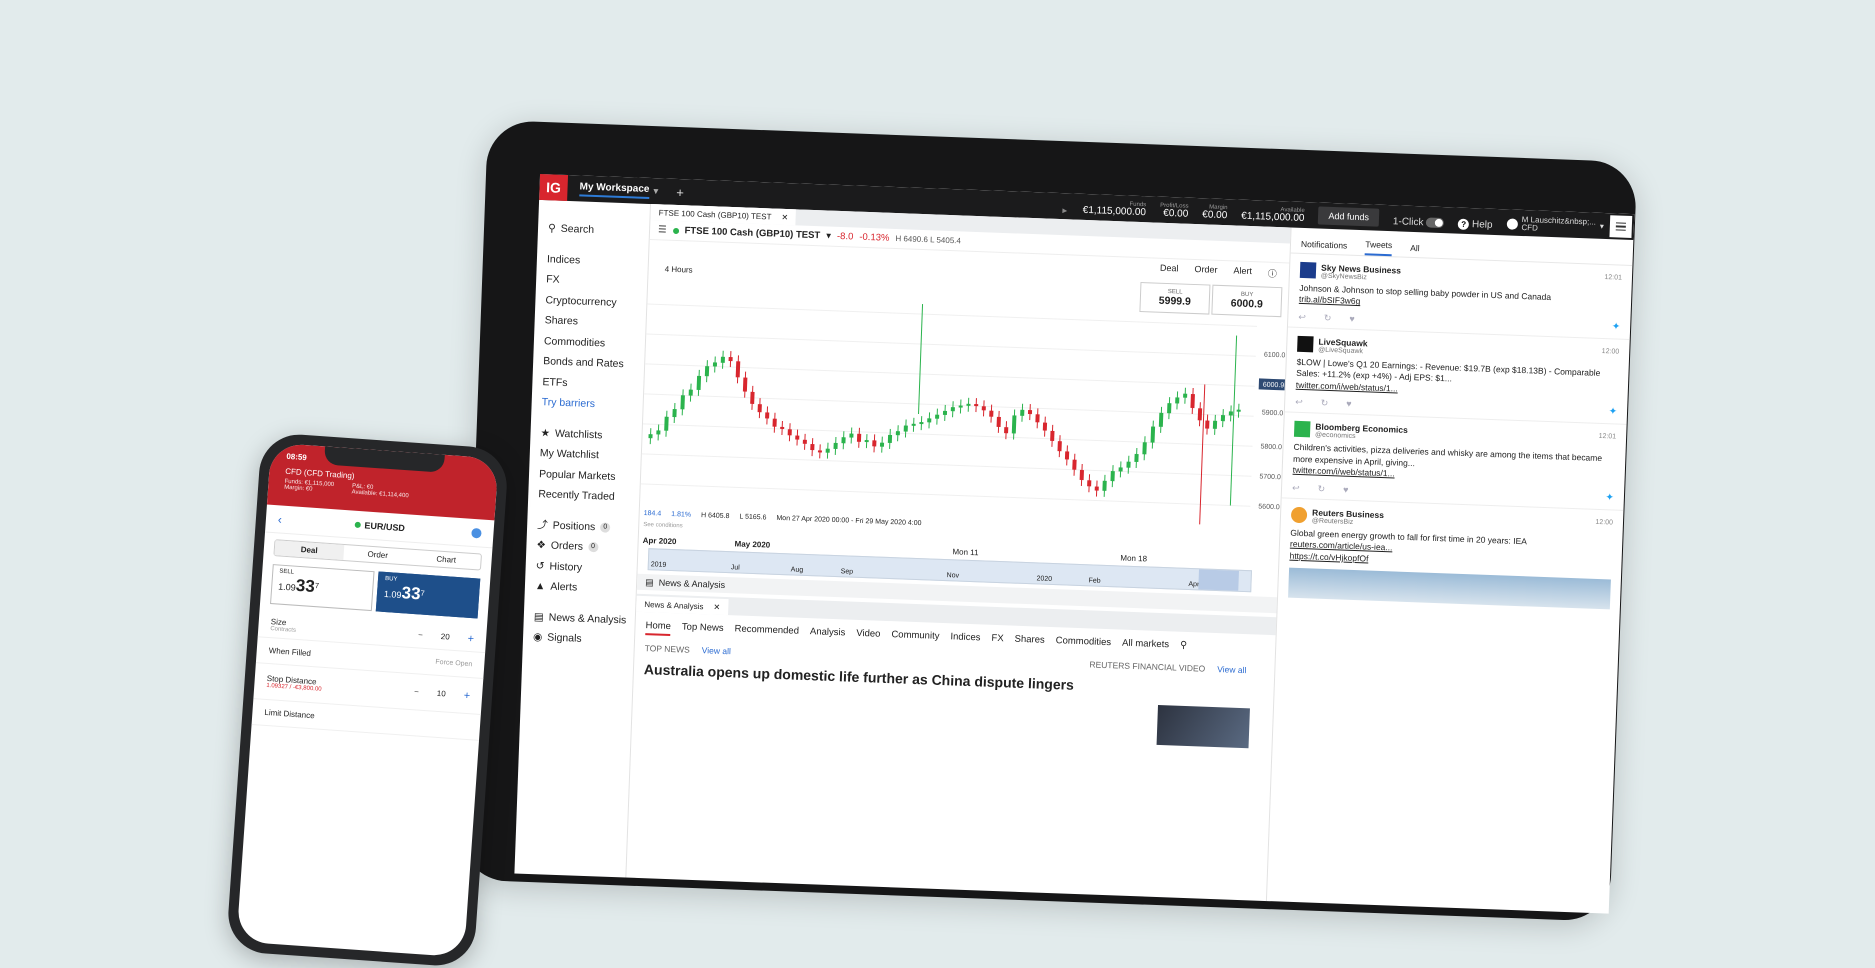  What do you see at coordinates (1273, 215) in the screenshot?
I see `available-stat: Available €1,115,000.00` at bounding box center [1273, 215].